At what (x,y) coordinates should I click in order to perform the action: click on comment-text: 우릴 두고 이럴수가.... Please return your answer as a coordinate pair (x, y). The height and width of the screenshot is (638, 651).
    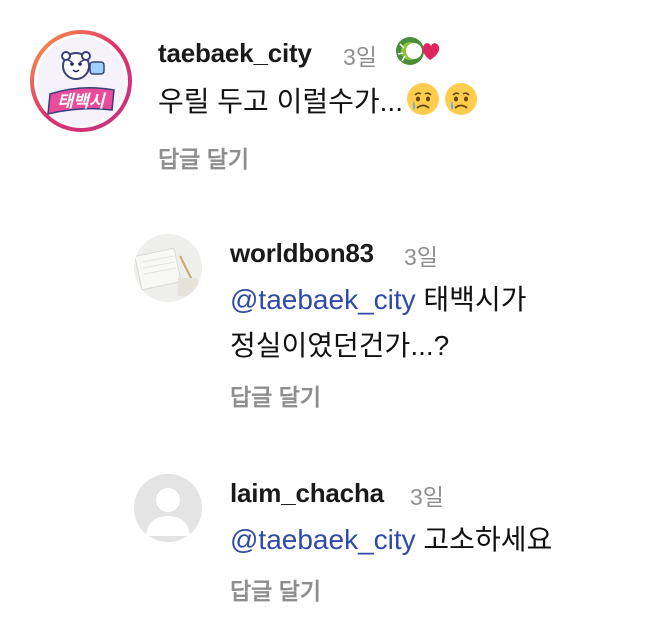
    Looking at the image, I should click on (318, 105).